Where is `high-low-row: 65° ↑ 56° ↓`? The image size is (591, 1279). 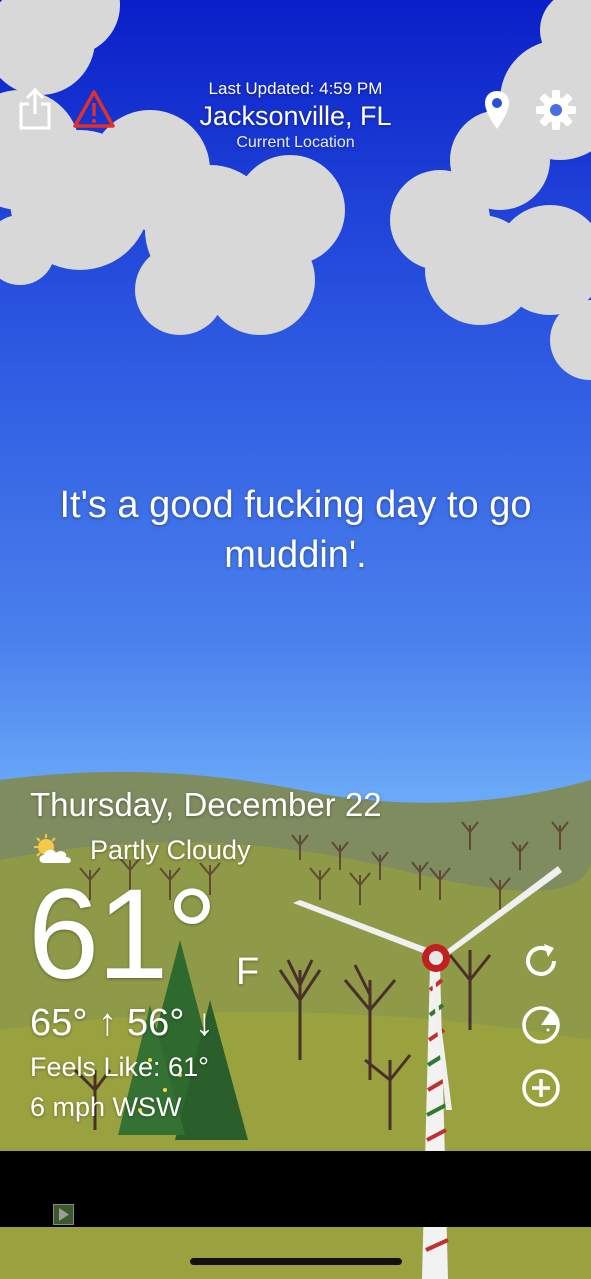
high-low-row: 65° ↑ 56° ↓ is located at coordinates (122, 1023).